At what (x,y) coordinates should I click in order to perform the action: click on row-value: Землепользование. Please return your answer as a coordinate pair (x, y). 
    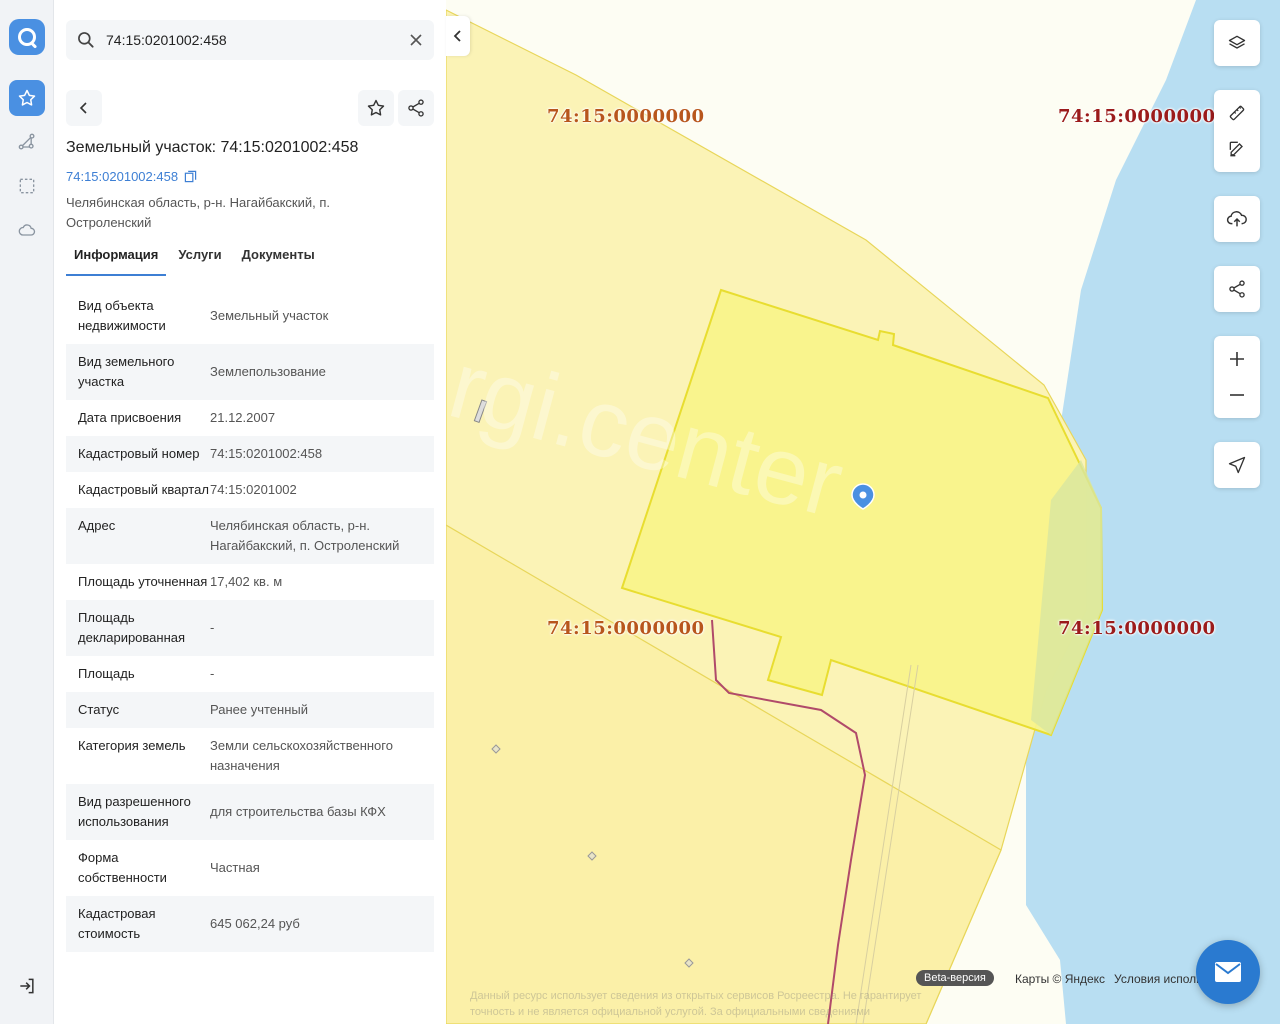
    Looking at the image, I should click on (268, 371).